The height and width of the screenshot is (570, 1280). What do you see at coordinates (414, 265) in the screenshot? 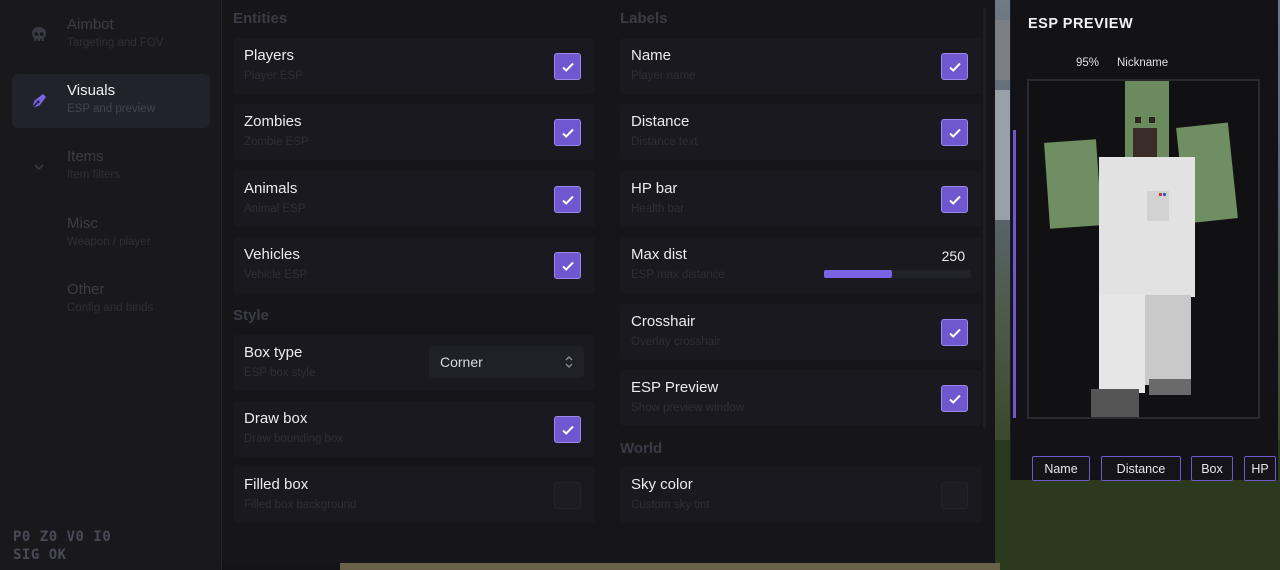
I see `setting-row-vehicles: Vehicles Vehicle ESP` at bounding box center [414, 265].